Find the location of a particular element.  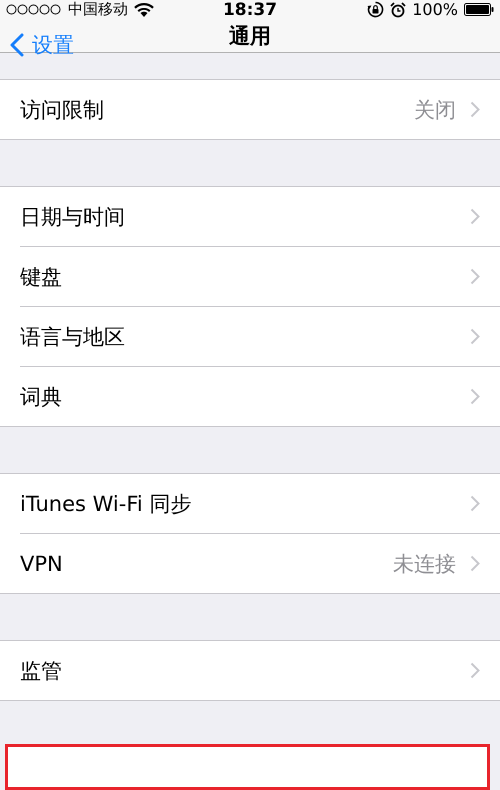

alarm-icon is located at coordinates (398, 10).